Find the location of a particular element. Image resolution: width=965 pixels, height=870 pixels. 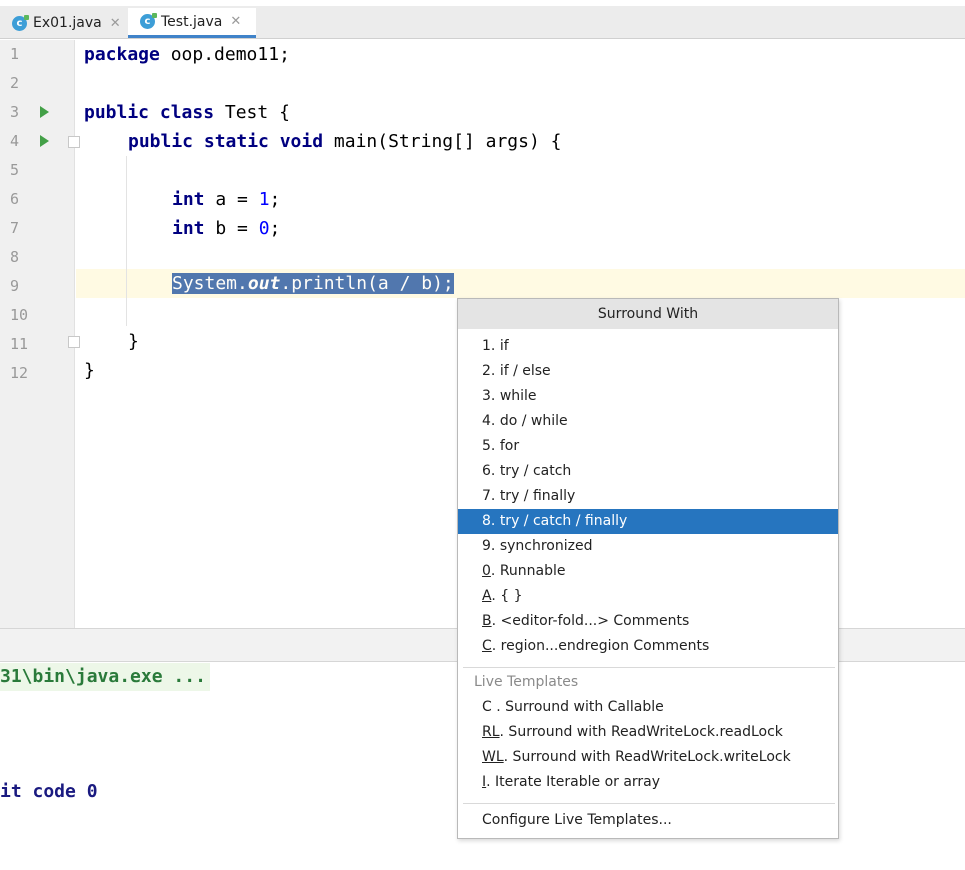

tab-label: Ex01.java is located at coordinates (67, 23).